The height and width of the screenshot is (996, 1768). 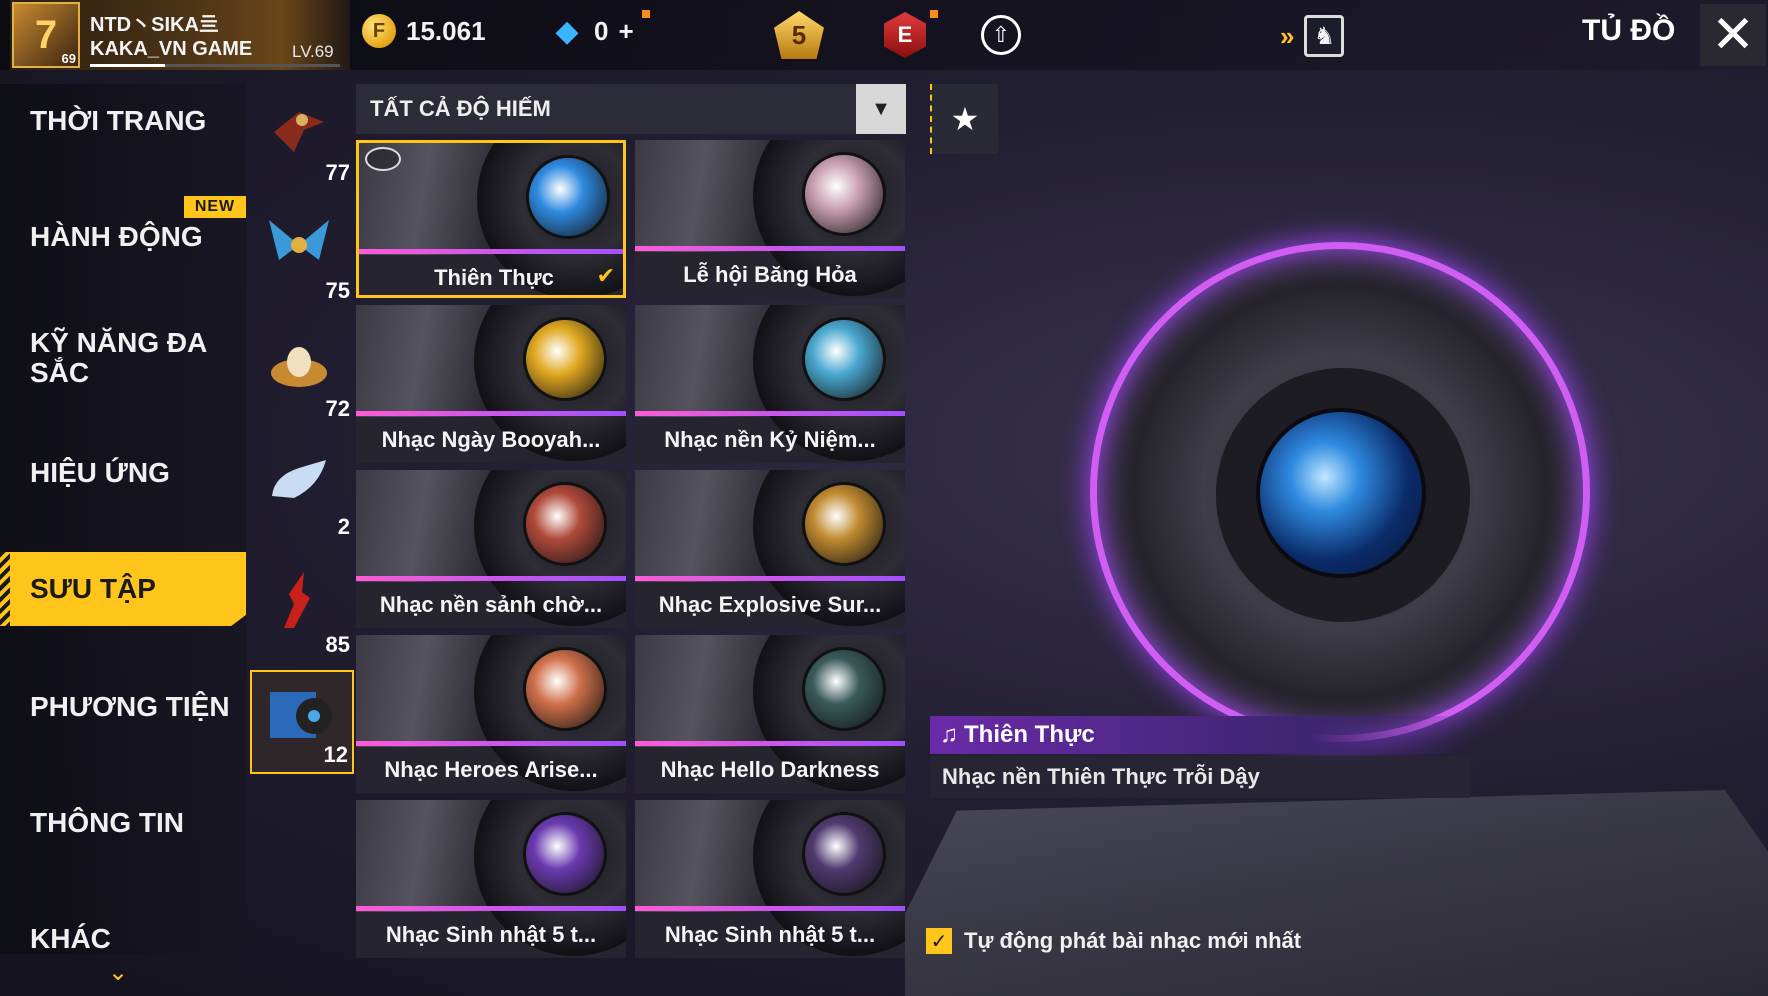 What do you see at coordinates (567, 31) in the screenshot?
I see `diamond-icon: ◆` at bounding box center [567, 31].